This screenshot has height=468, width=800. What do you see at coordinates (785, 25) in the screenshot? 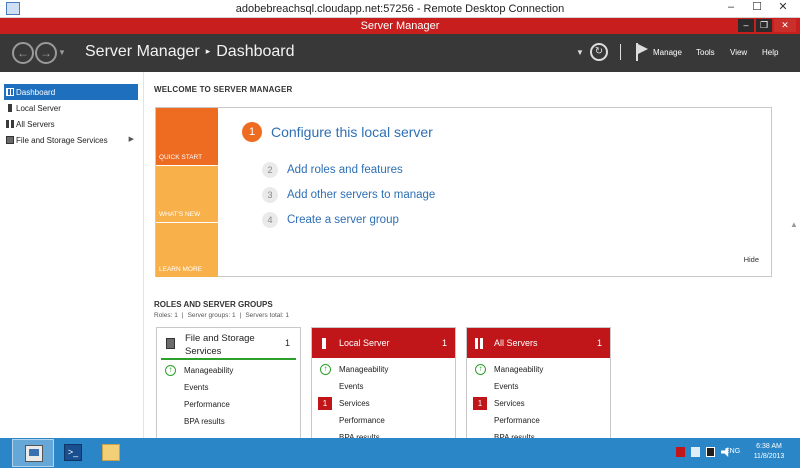
I see `window-close-button: ✕` at bounding box center [785, 25].